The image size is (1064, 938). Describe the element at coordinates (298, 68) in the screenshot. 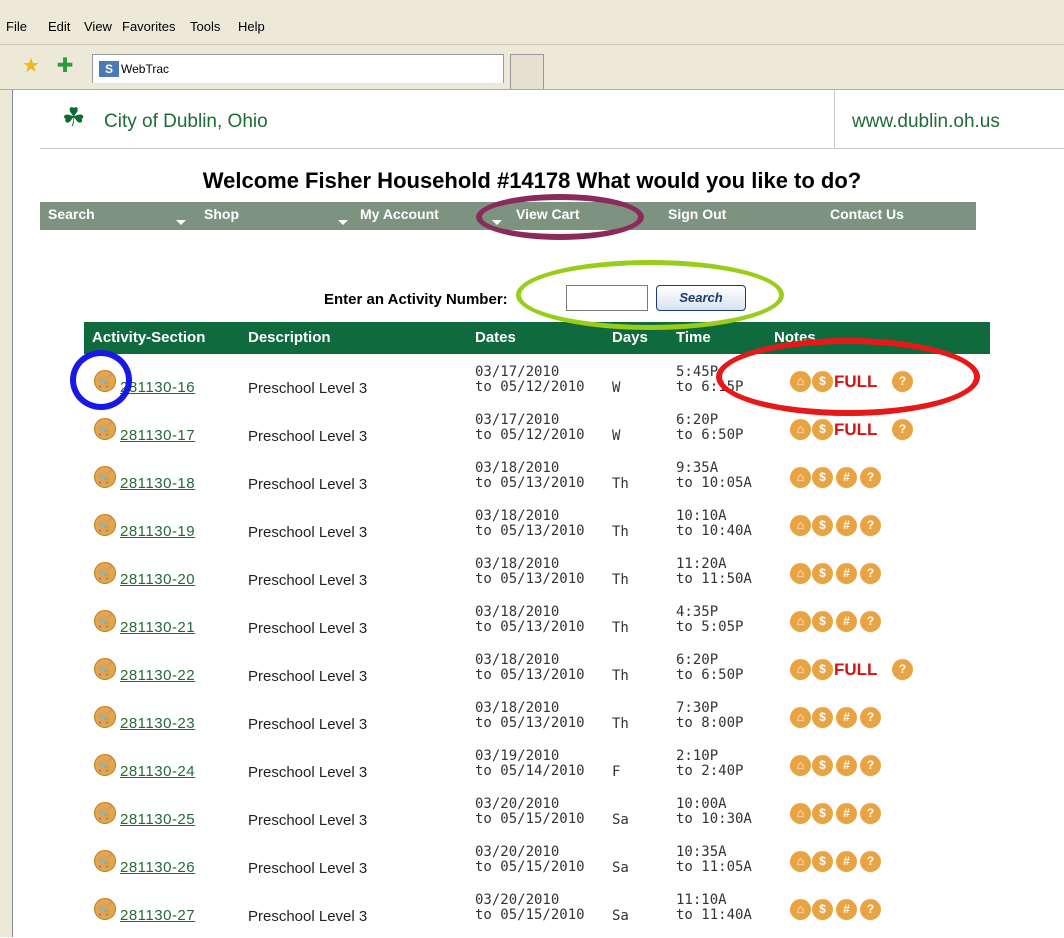

I see `browser-tab-webtrac: S WebTrac` at that location.